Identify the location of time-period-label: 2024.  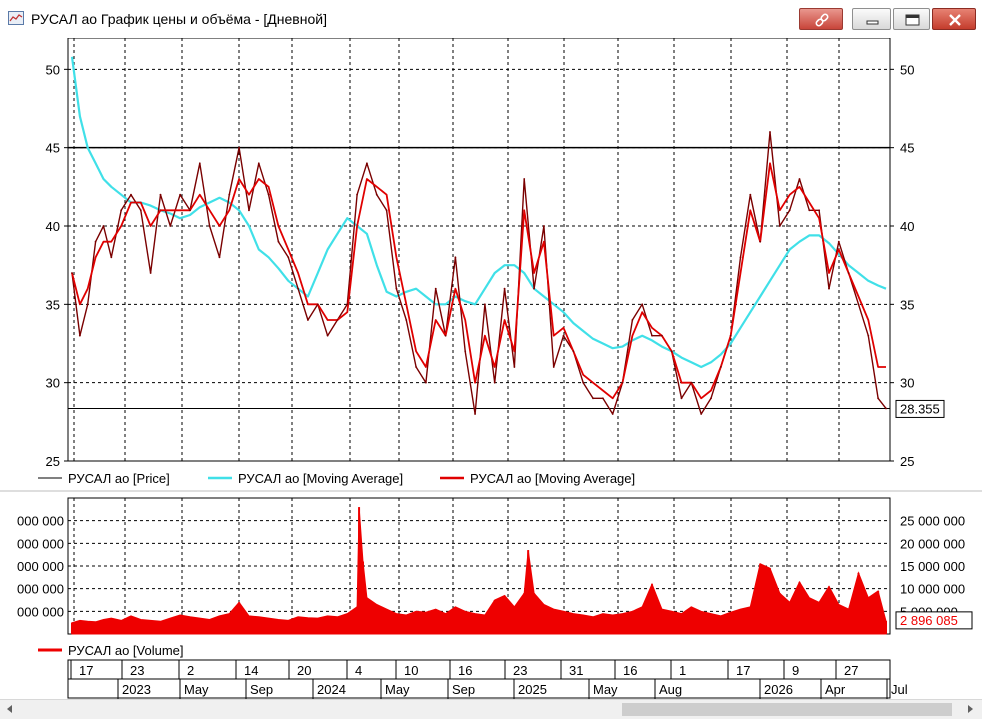
(331, 689).